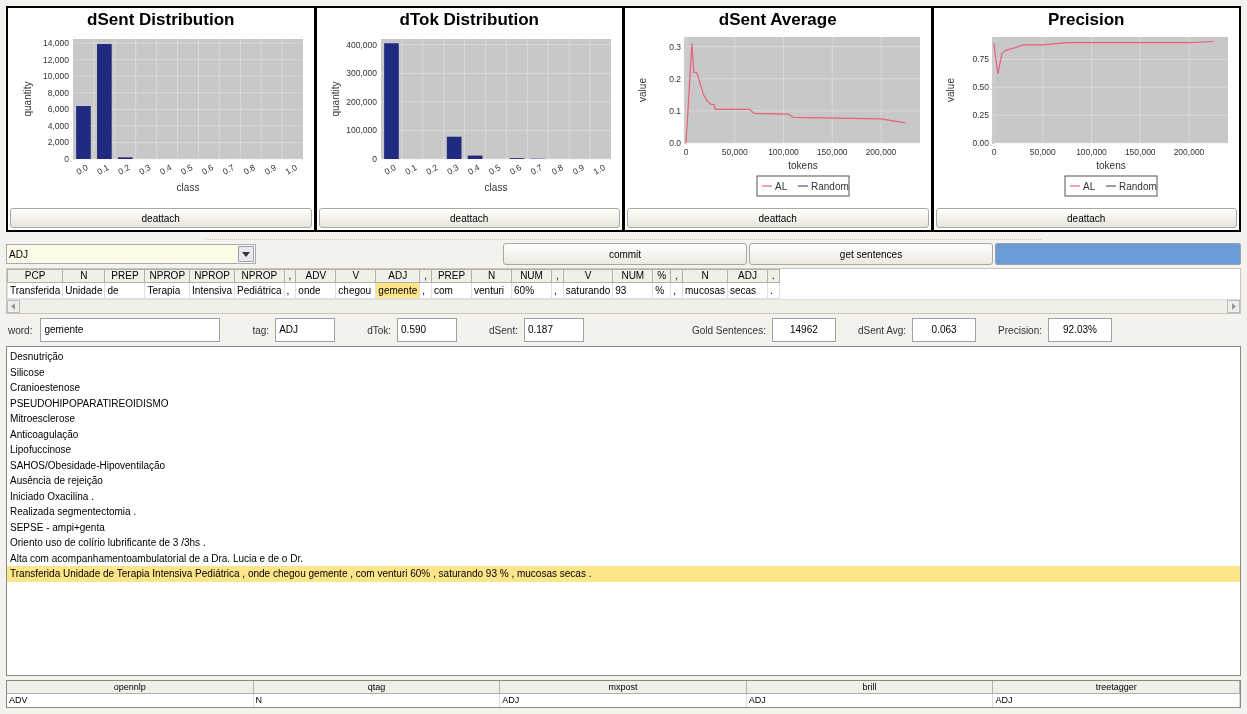  I want to click on commit-button: commit, so click(625, 254).